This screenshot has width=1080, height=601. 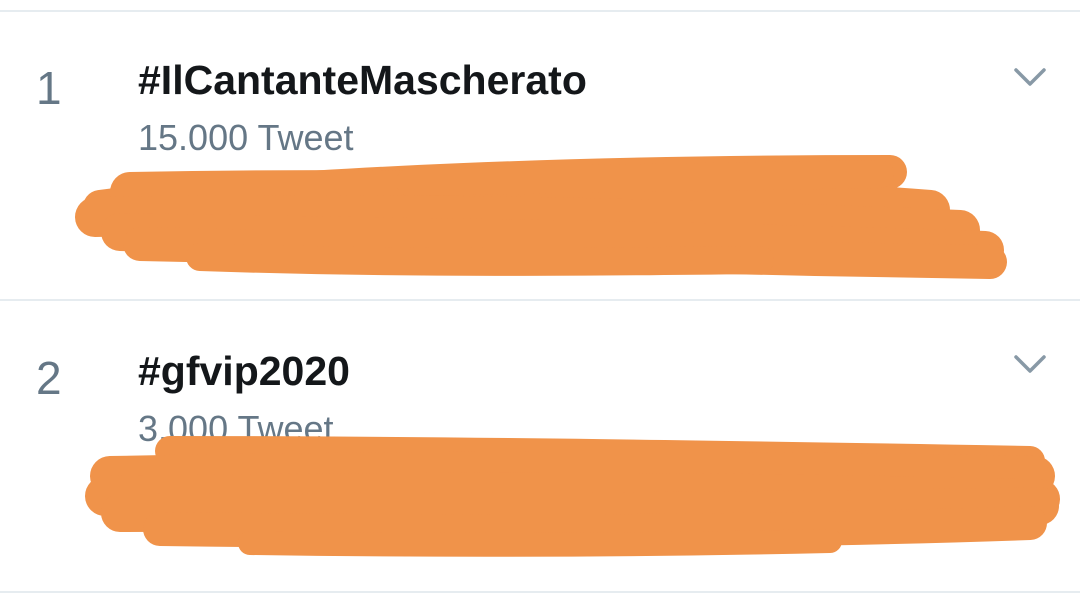 I want to click on trend-context: Pande ranno twittando a q p p, so click(x=332, y=212).